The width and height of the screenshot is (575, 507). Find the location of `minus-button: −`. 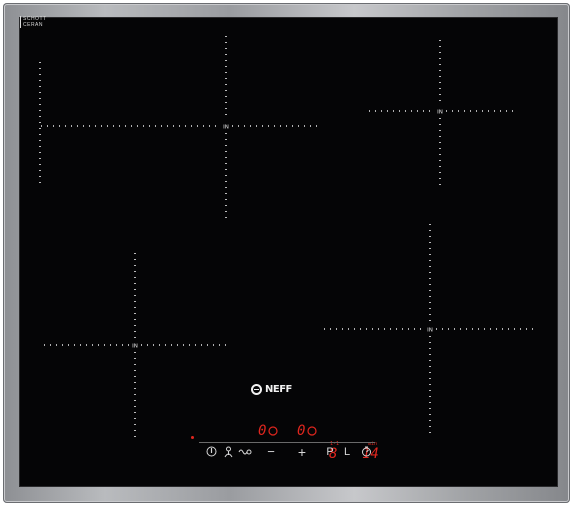

minus-button: − is located at coordinates (271, 452).